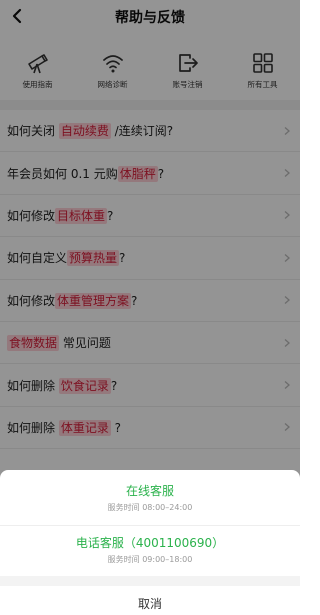  I want to click on divider, so click(150, 525).